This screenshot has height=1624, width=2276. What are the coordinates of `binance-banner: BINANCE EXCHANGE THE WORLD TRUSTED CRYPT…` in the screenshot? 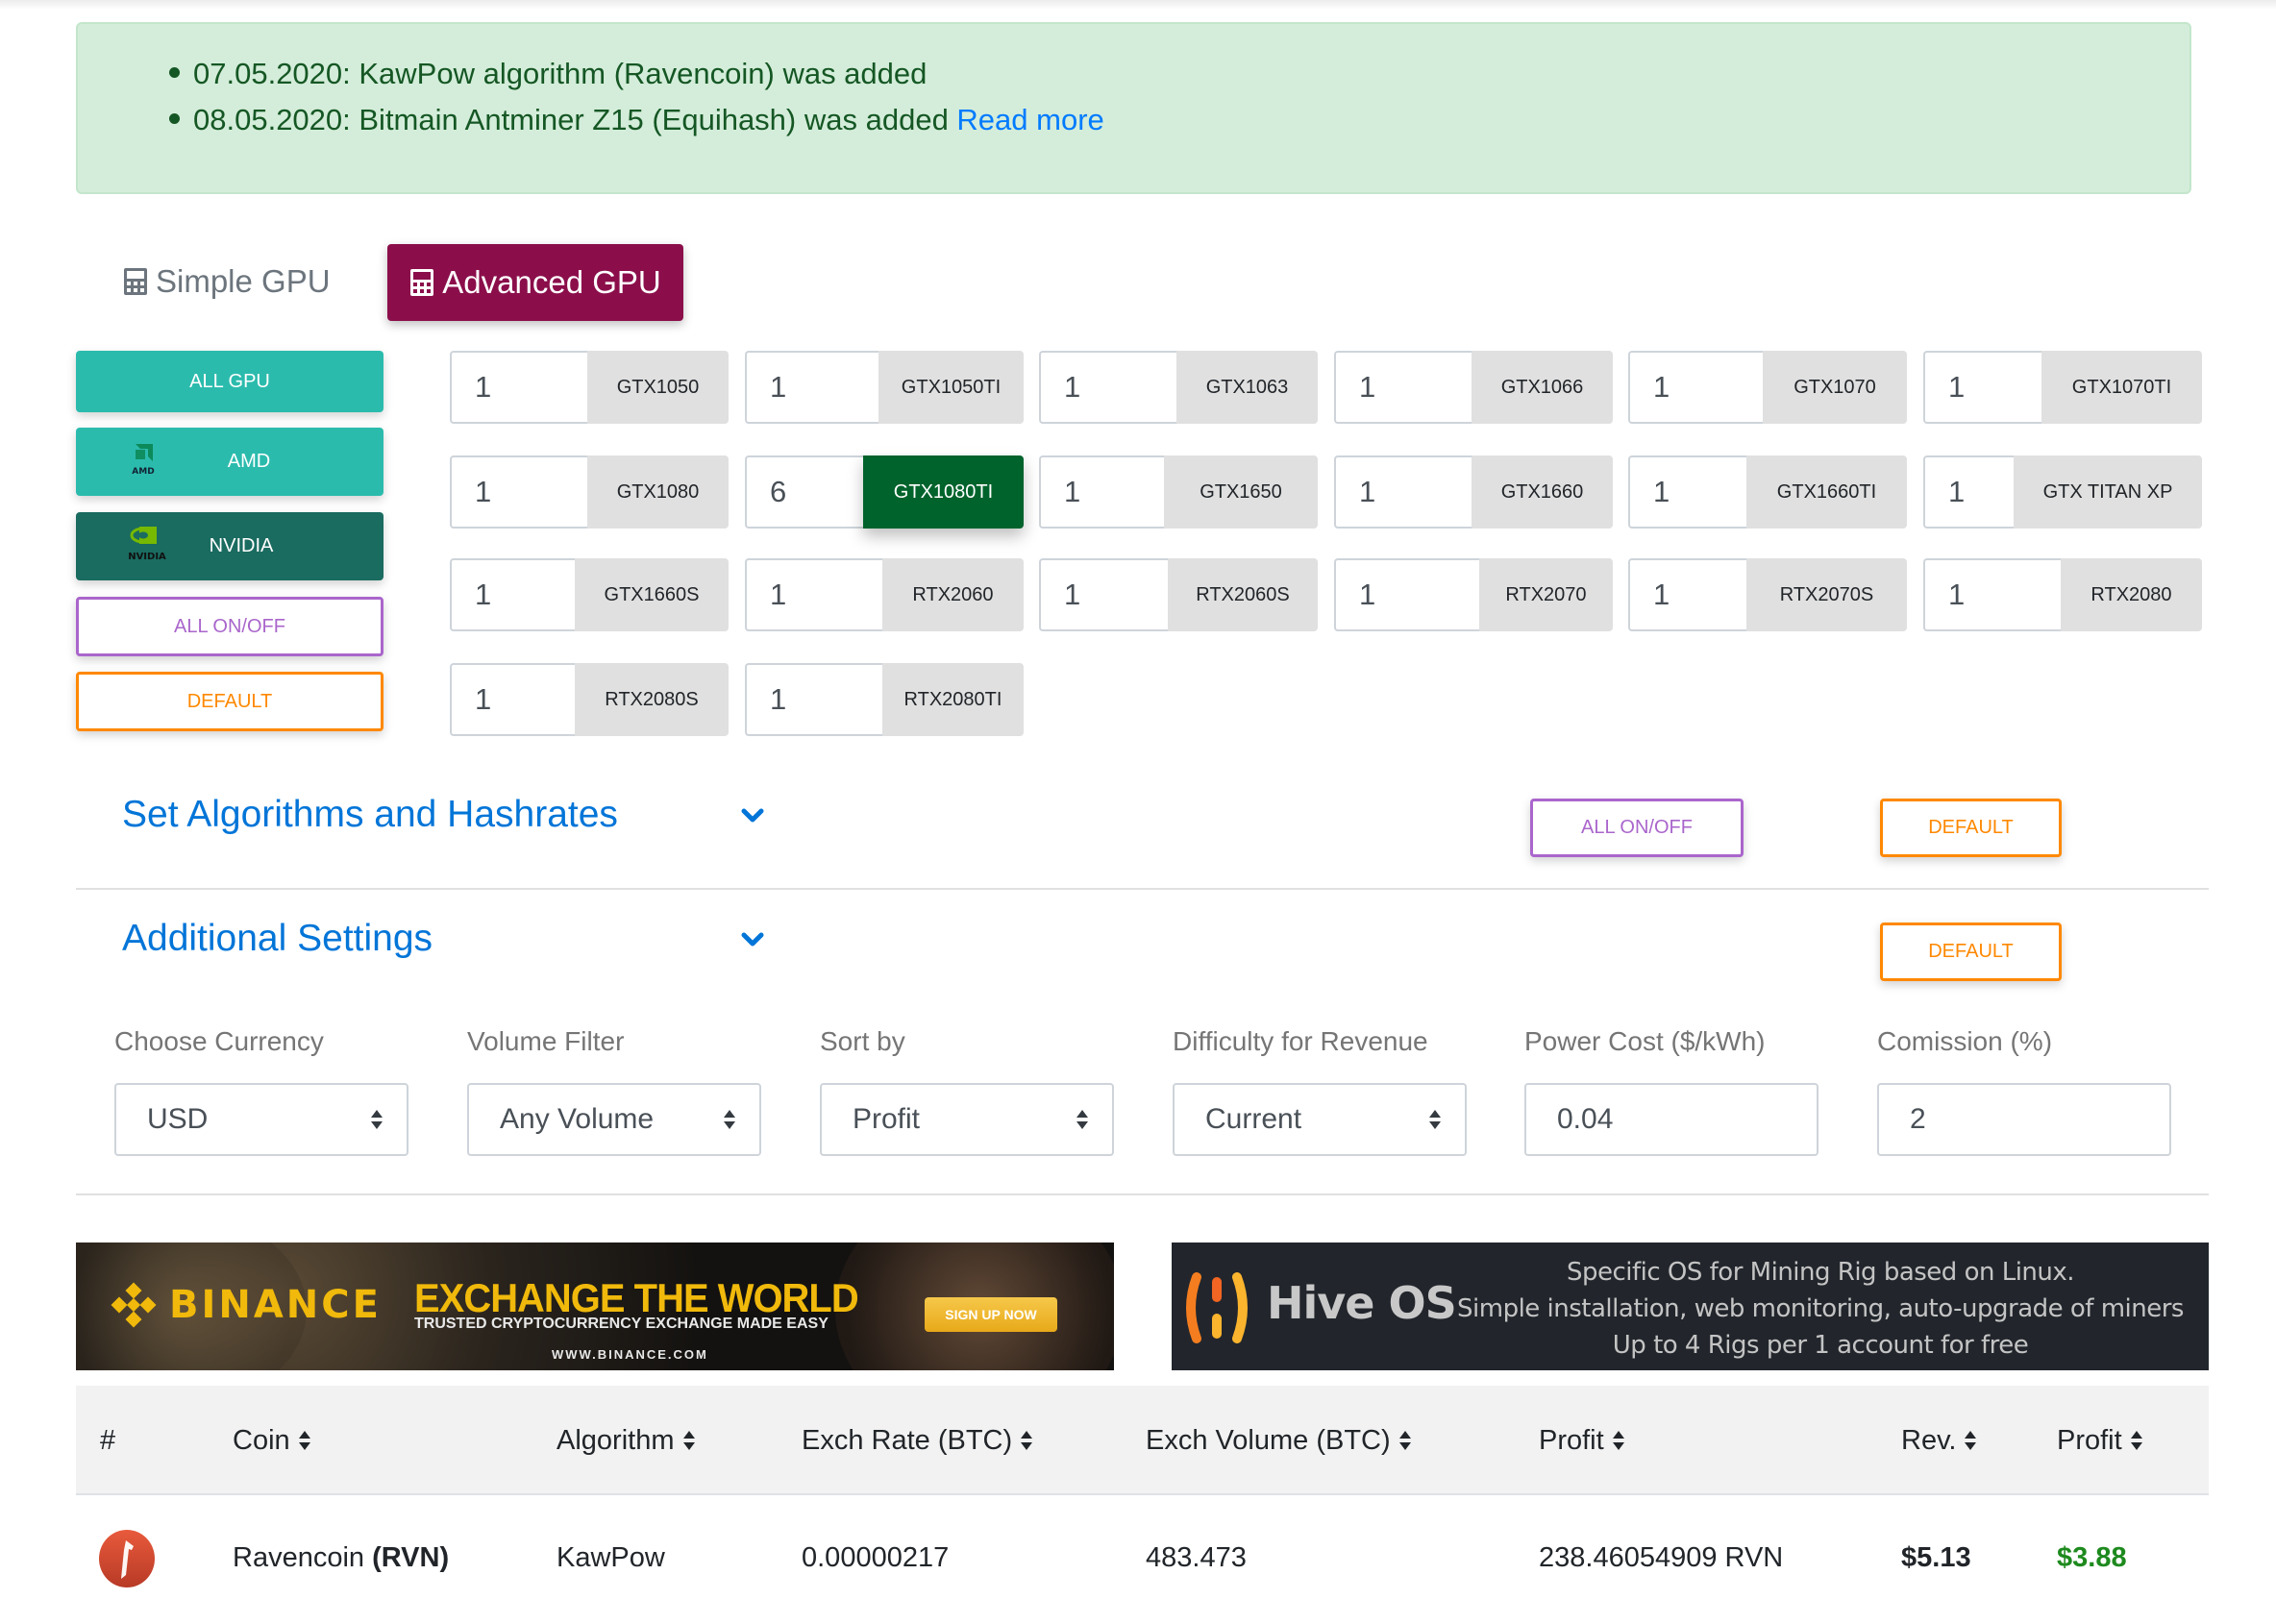 It's located at (595, 1307).